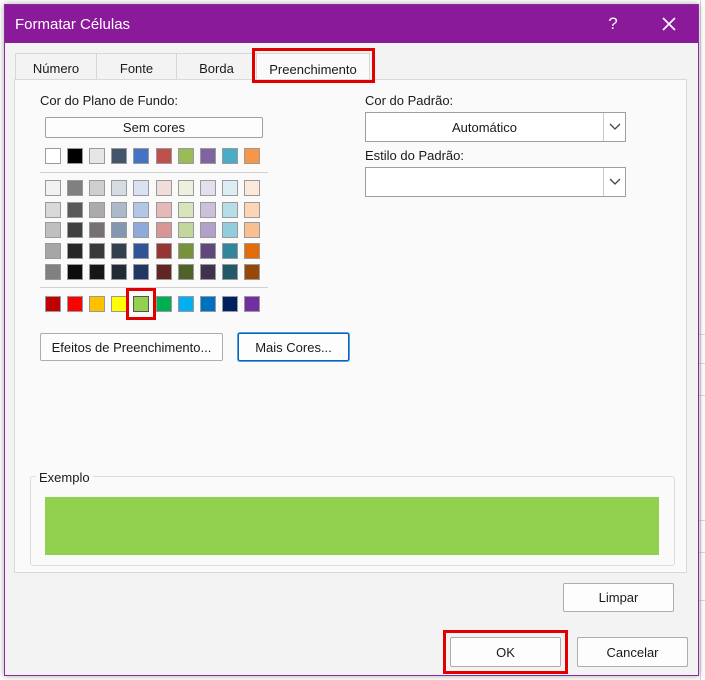 This screenshot has width=705, height=680. I want to click on palette-divider-bottom, so click(154, 287).